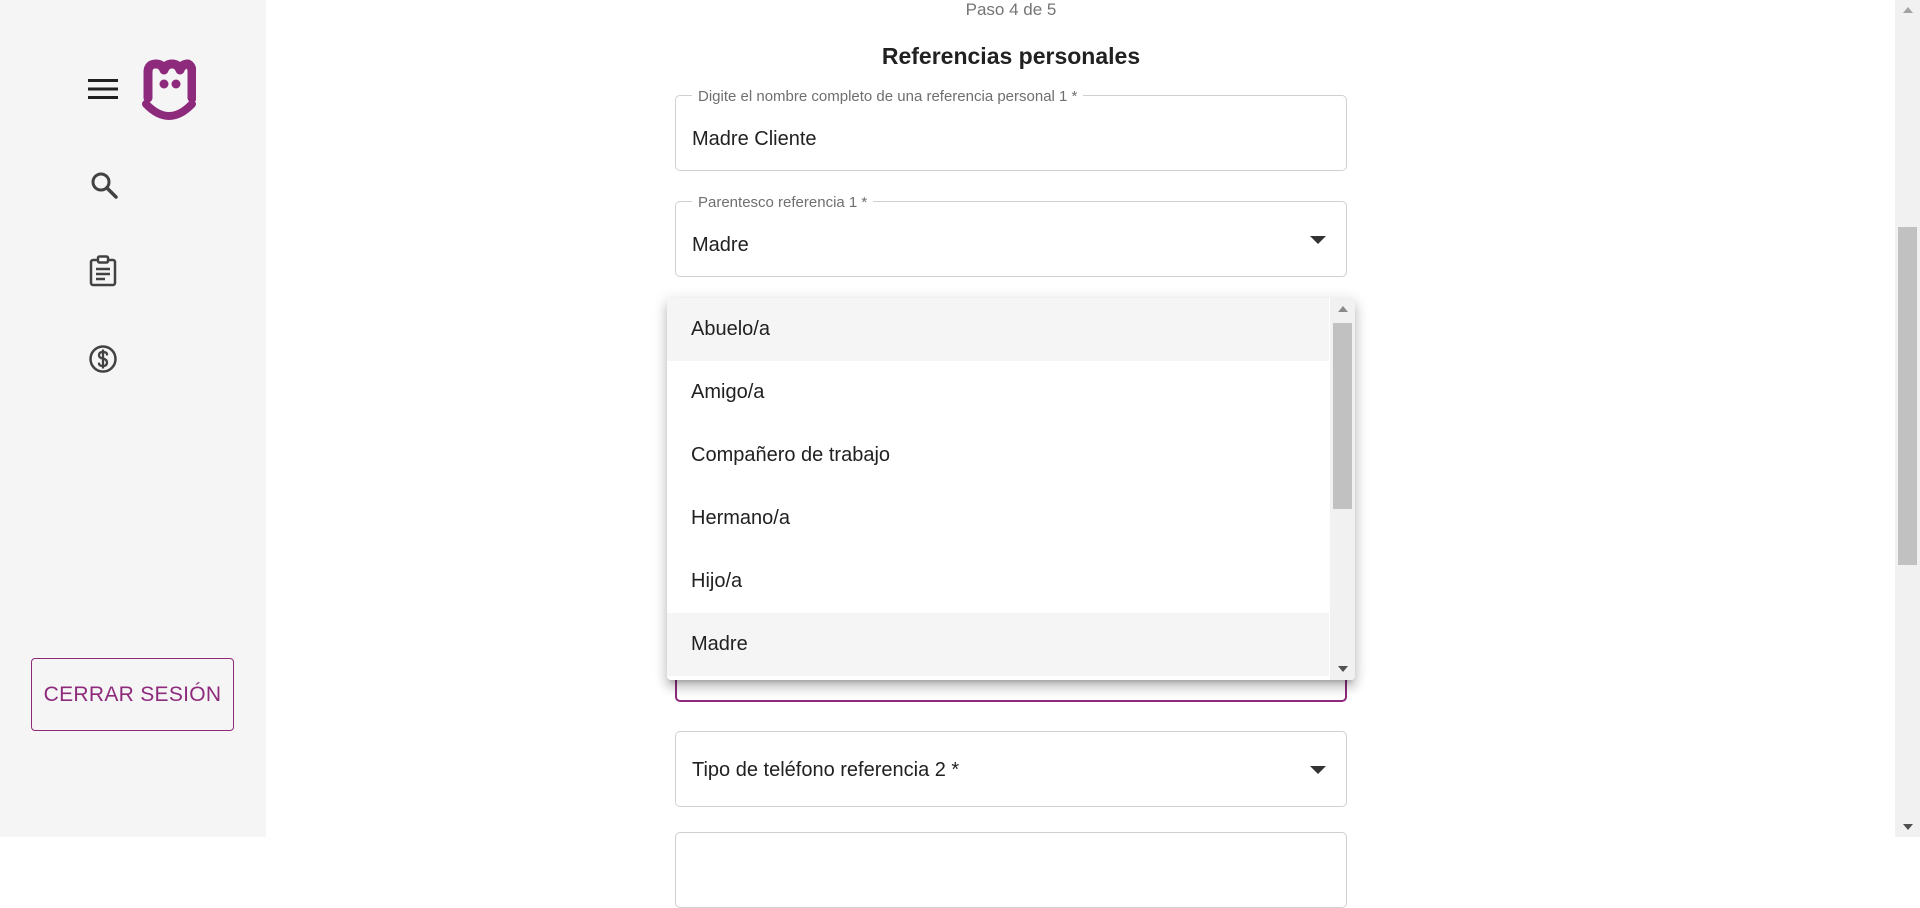 The height and width of the screenshot is (908, 1920). Describe the element at coordinates (103, 89) in the screenshot. I see `menu-icon` at that location.